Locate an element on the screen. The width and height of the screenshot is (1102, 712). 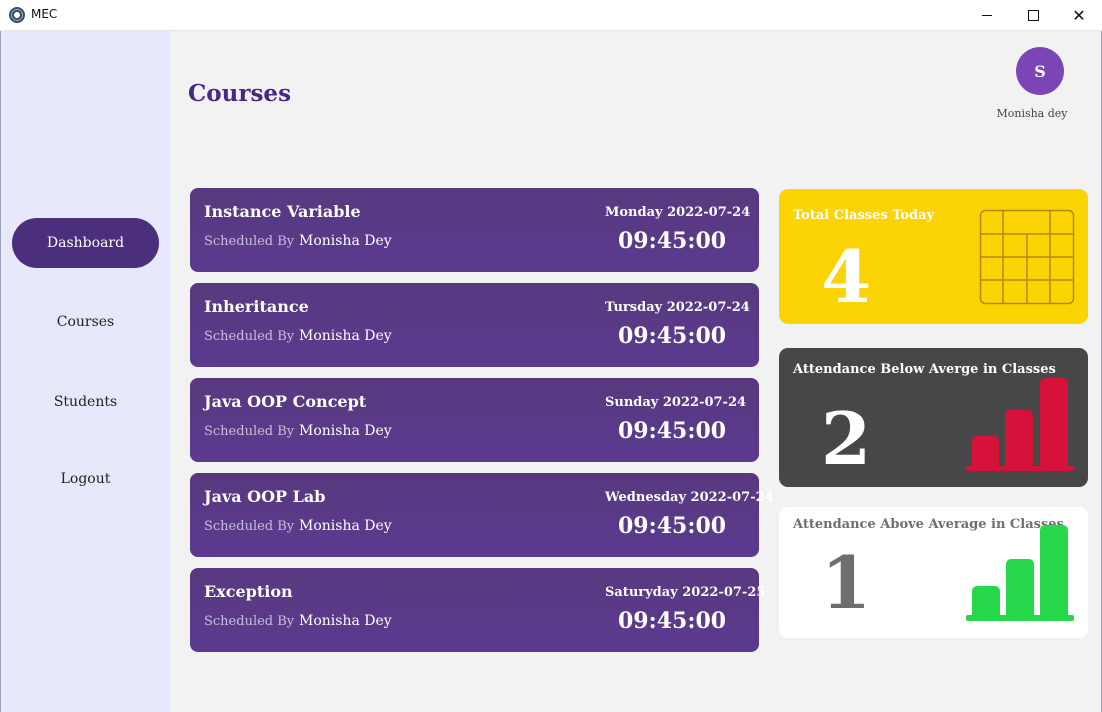
sidebar: Dashboard Courses Students Logout is located at coordinates (85, 371).